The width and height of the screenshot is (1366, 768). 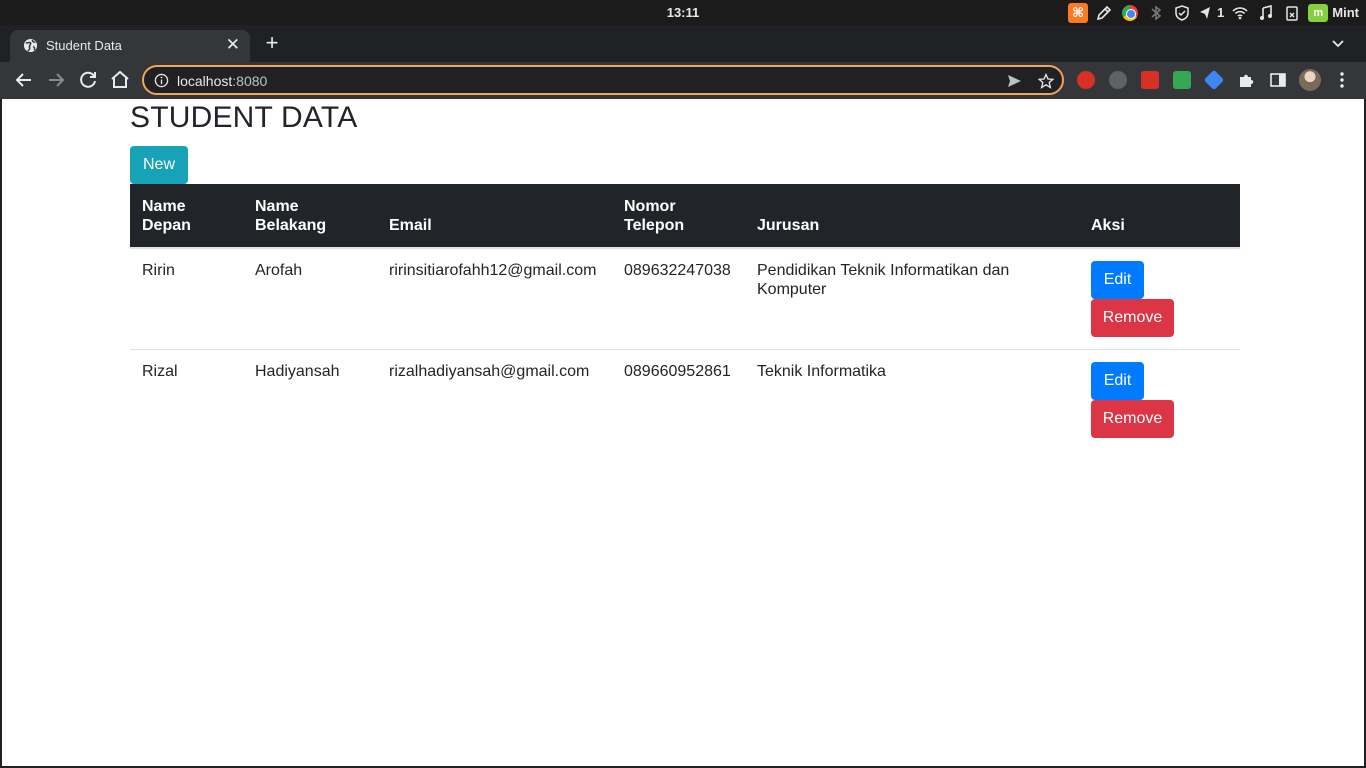 I want to click on header-first-name: Name Depan, so click(x=186, y=216).